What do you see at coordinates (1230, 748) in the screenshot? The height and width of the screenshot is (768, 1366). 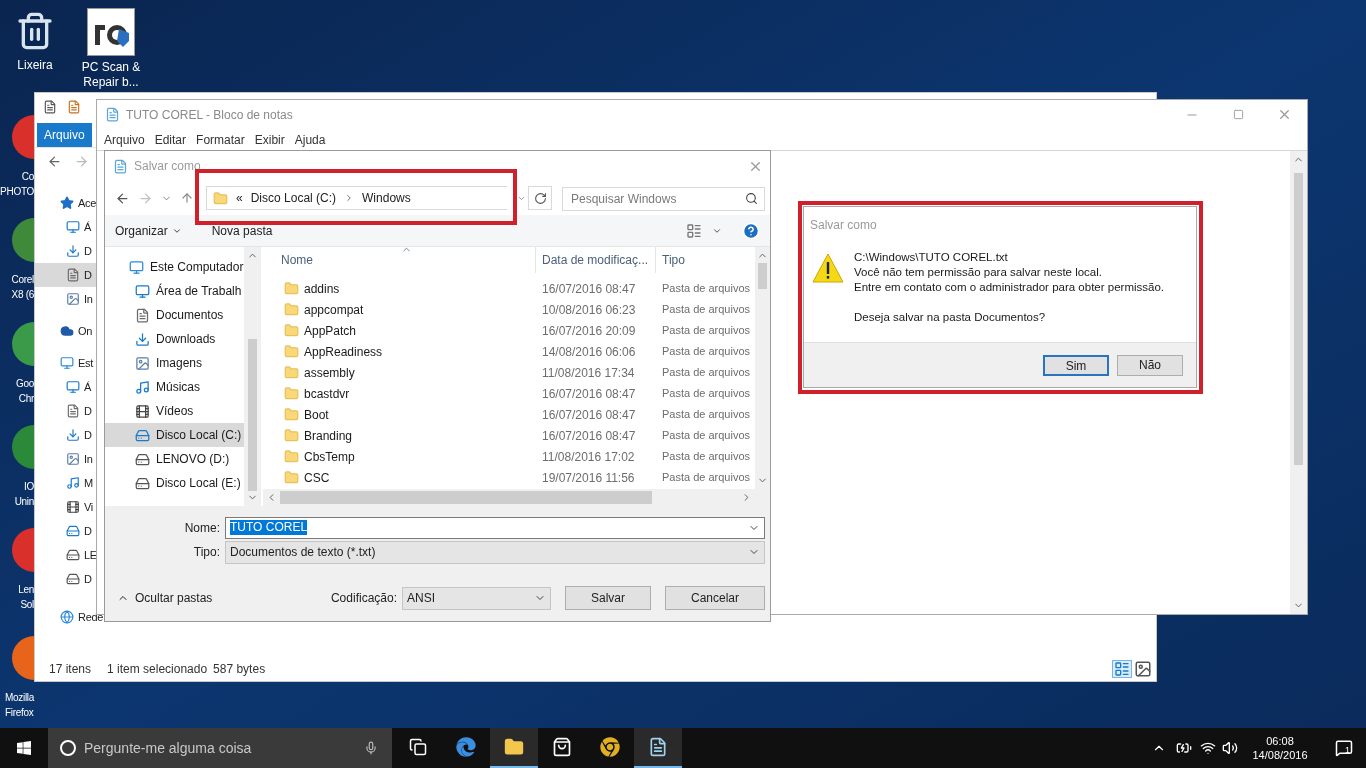 I see `volume-icon` at bounding box center [1230, 748].